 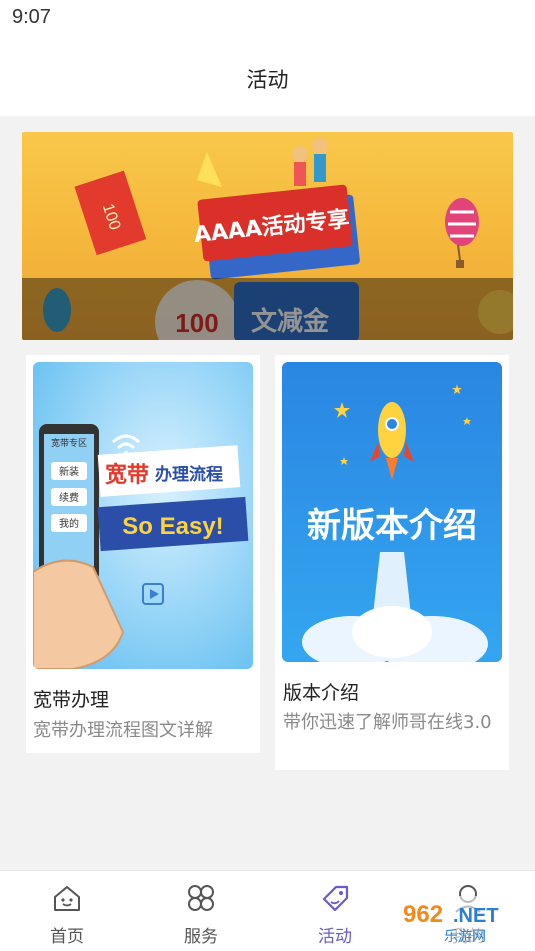 I want to click on card-description: 宽带办理流程图文详解, so click(x=123, y=730).